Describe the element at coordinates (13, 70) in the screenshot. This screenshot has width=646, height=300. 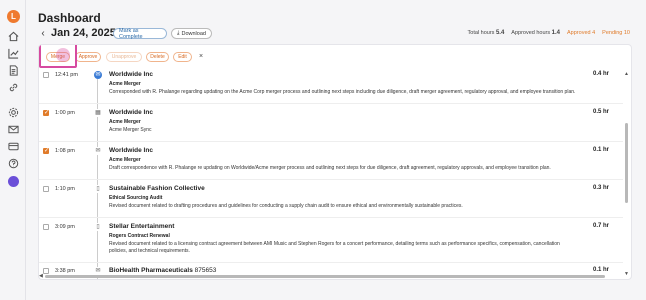
I see `document-icon` at that location.